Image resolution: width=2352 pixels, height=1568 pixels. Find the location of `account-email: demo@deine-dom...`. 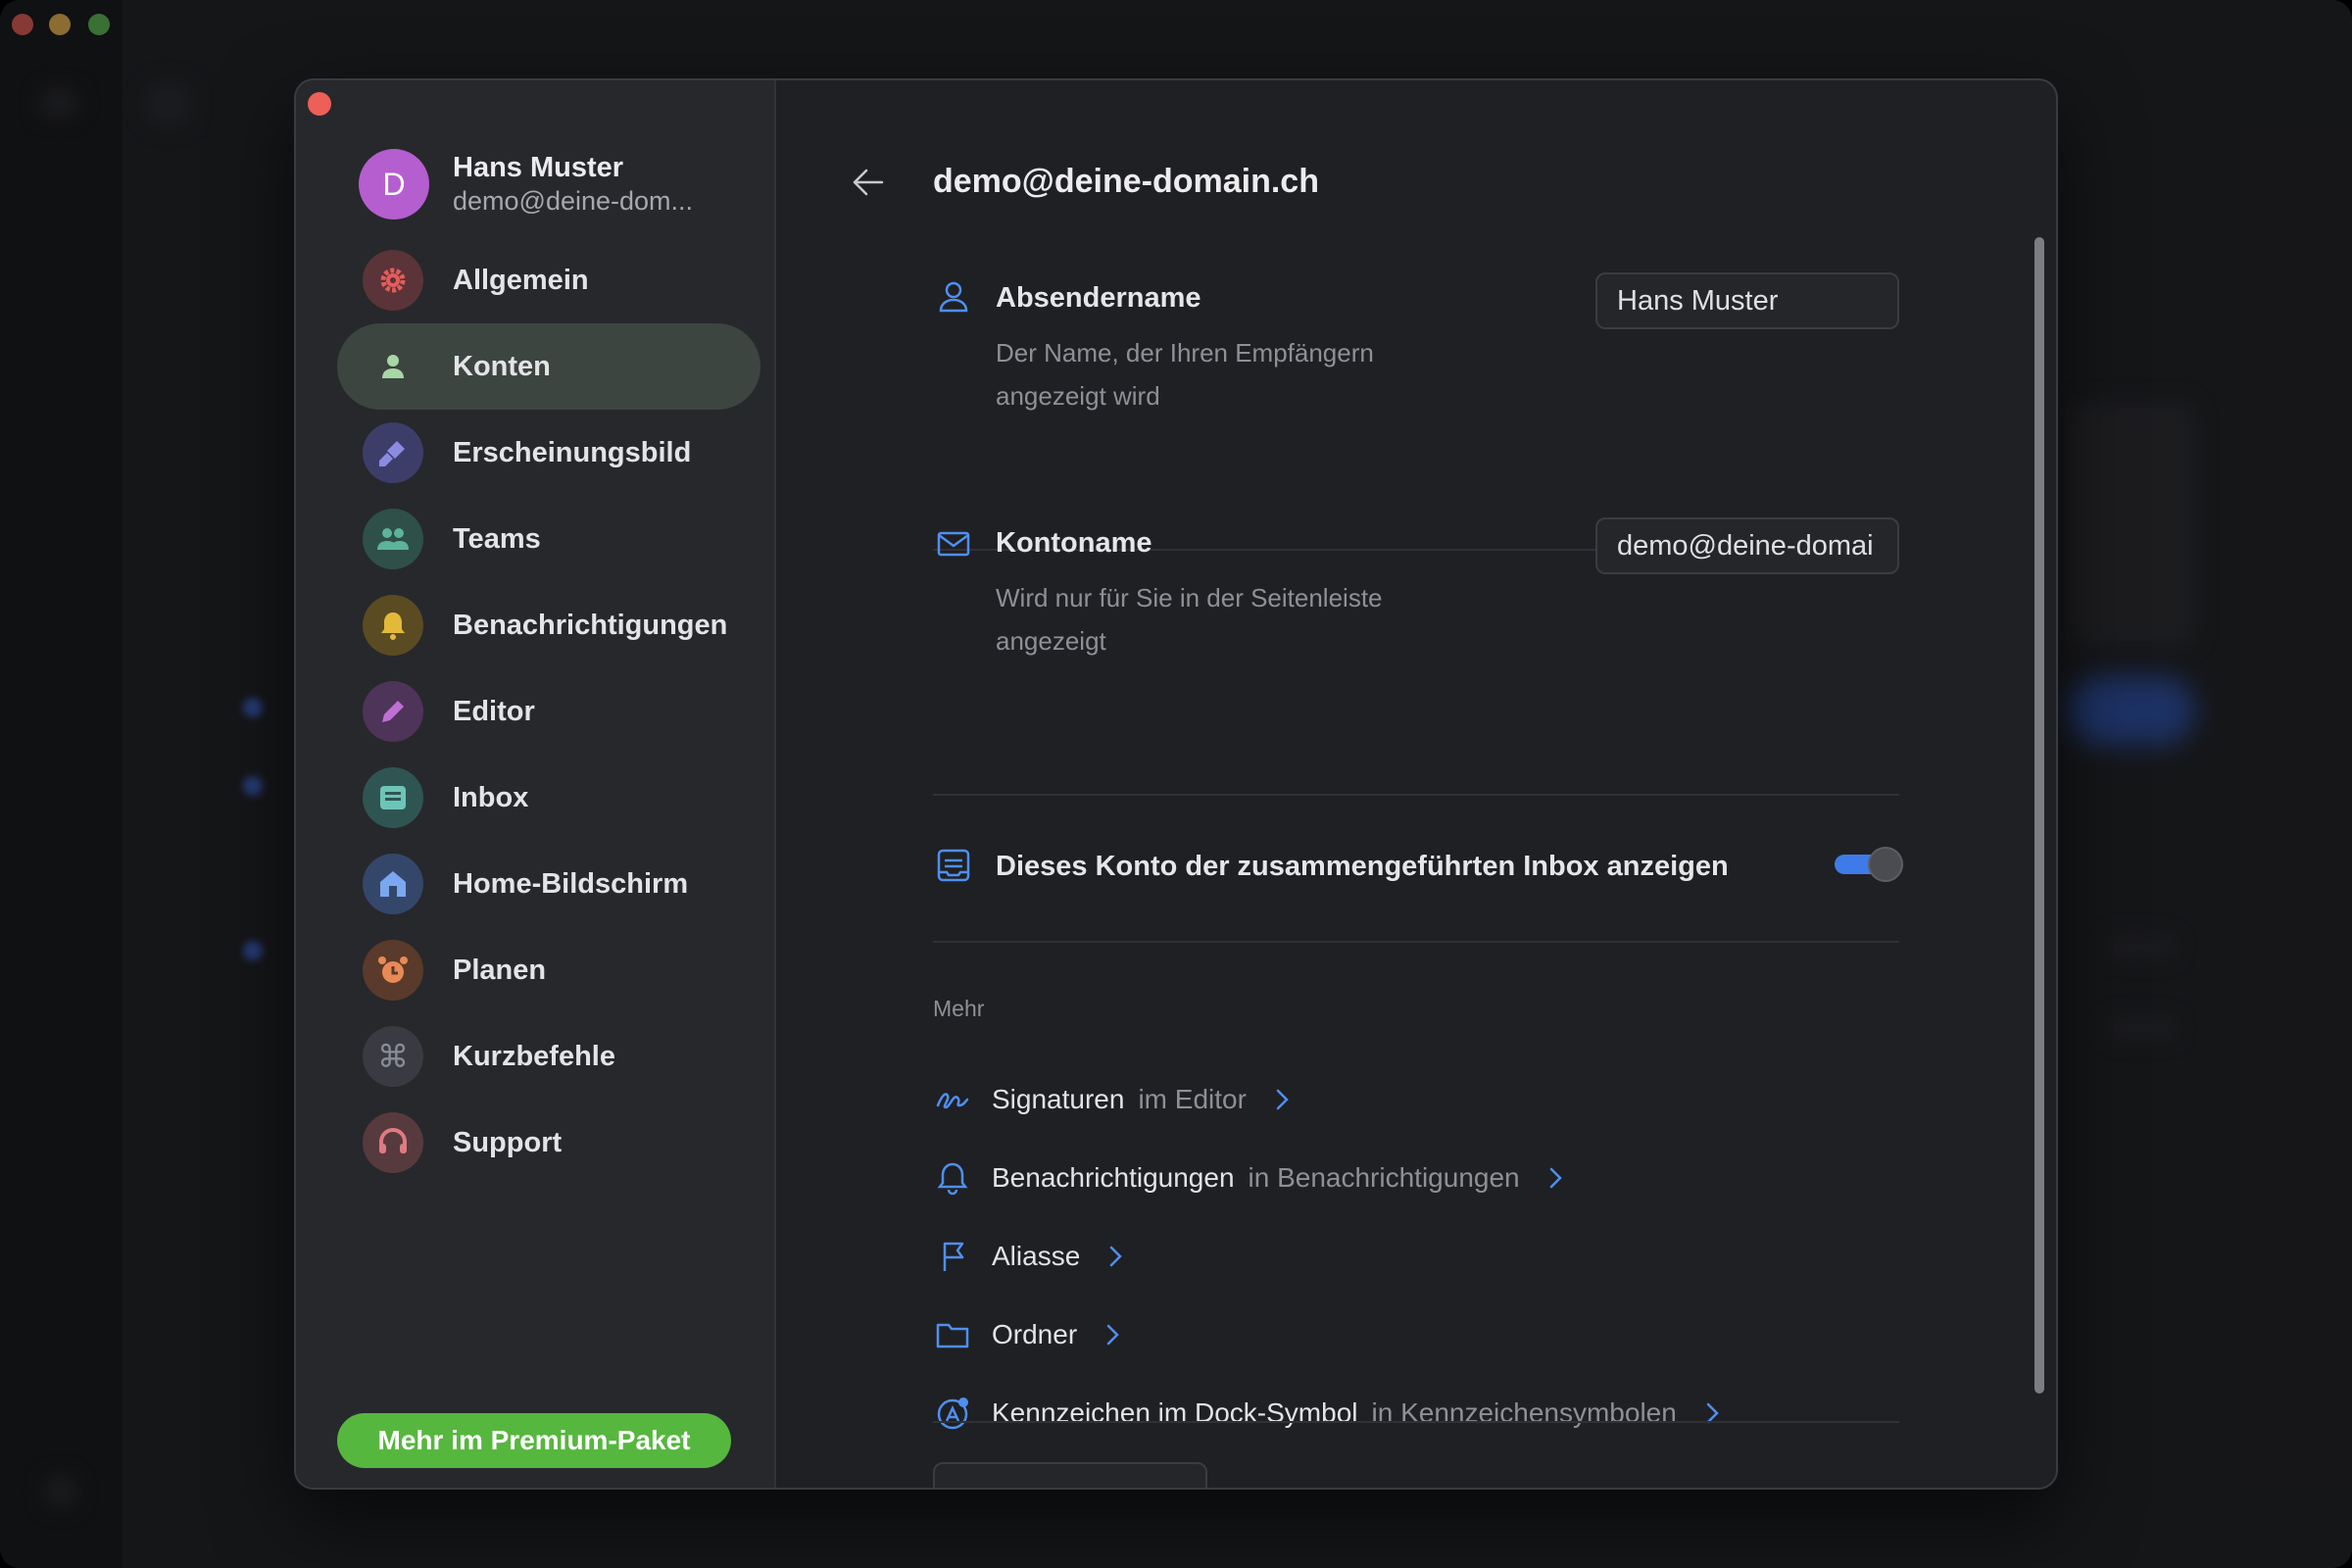

account-email: demo@deine-dom... is located at coordinates (573, 201).